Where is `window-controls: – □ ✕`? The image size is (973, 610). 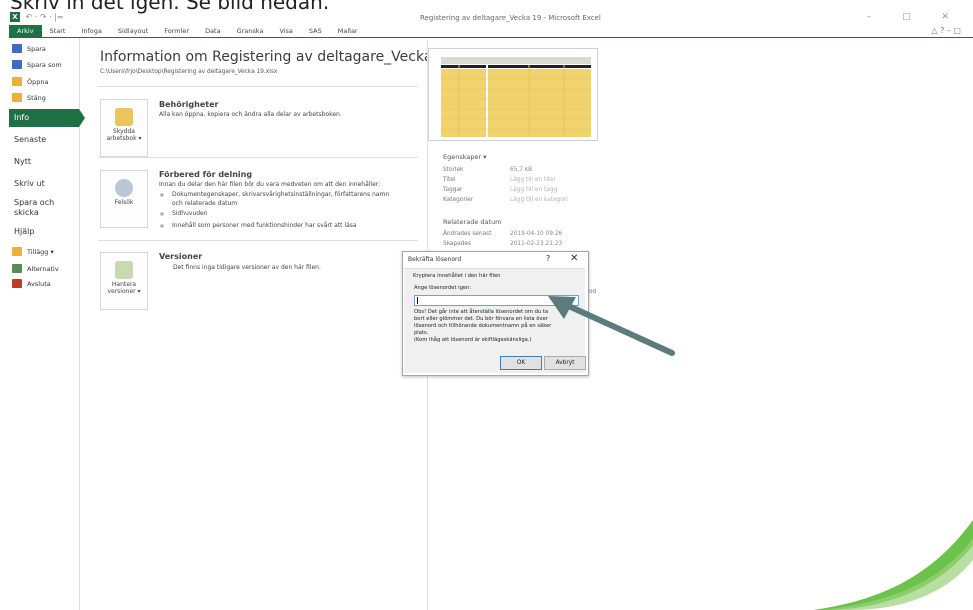 window-controls: – □ ✕ is located at coordinates (915, 17).